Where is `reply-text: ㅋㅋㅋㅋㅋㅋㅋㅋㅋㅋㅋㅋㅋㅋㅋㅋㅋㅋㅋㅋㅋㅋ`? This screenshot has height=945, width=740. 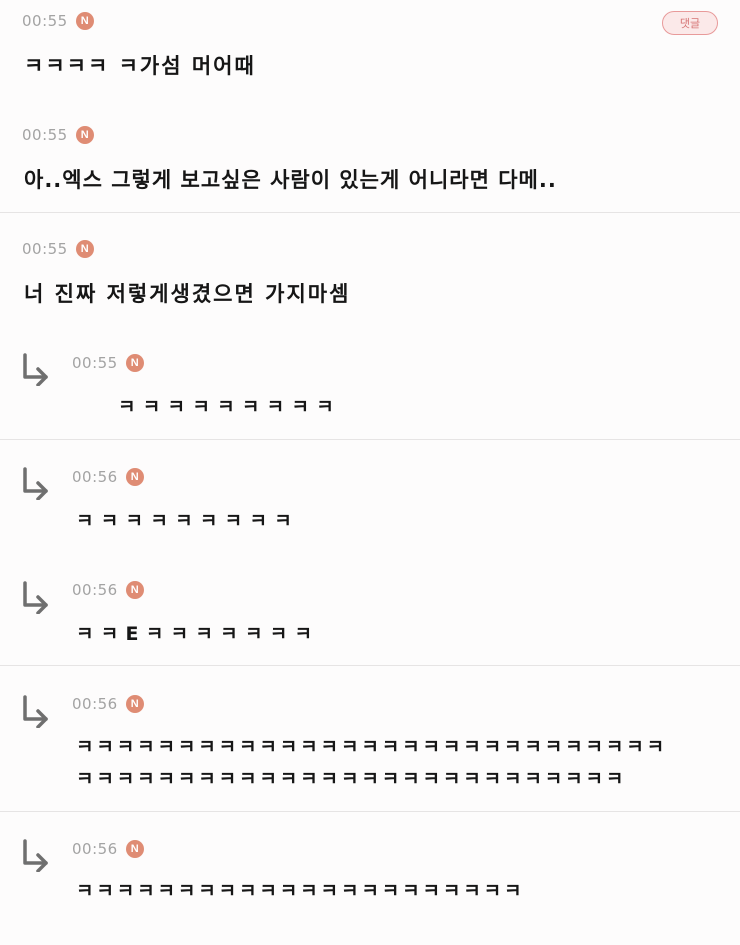 reply-text: ㅋㅋㅋㅋㅋㅋㅋㅋㅋㅋㅋㅋㅋㅋㅋㅋㅋㅋㅋㅋㅋㅋ is located at coordinates (300, 891).